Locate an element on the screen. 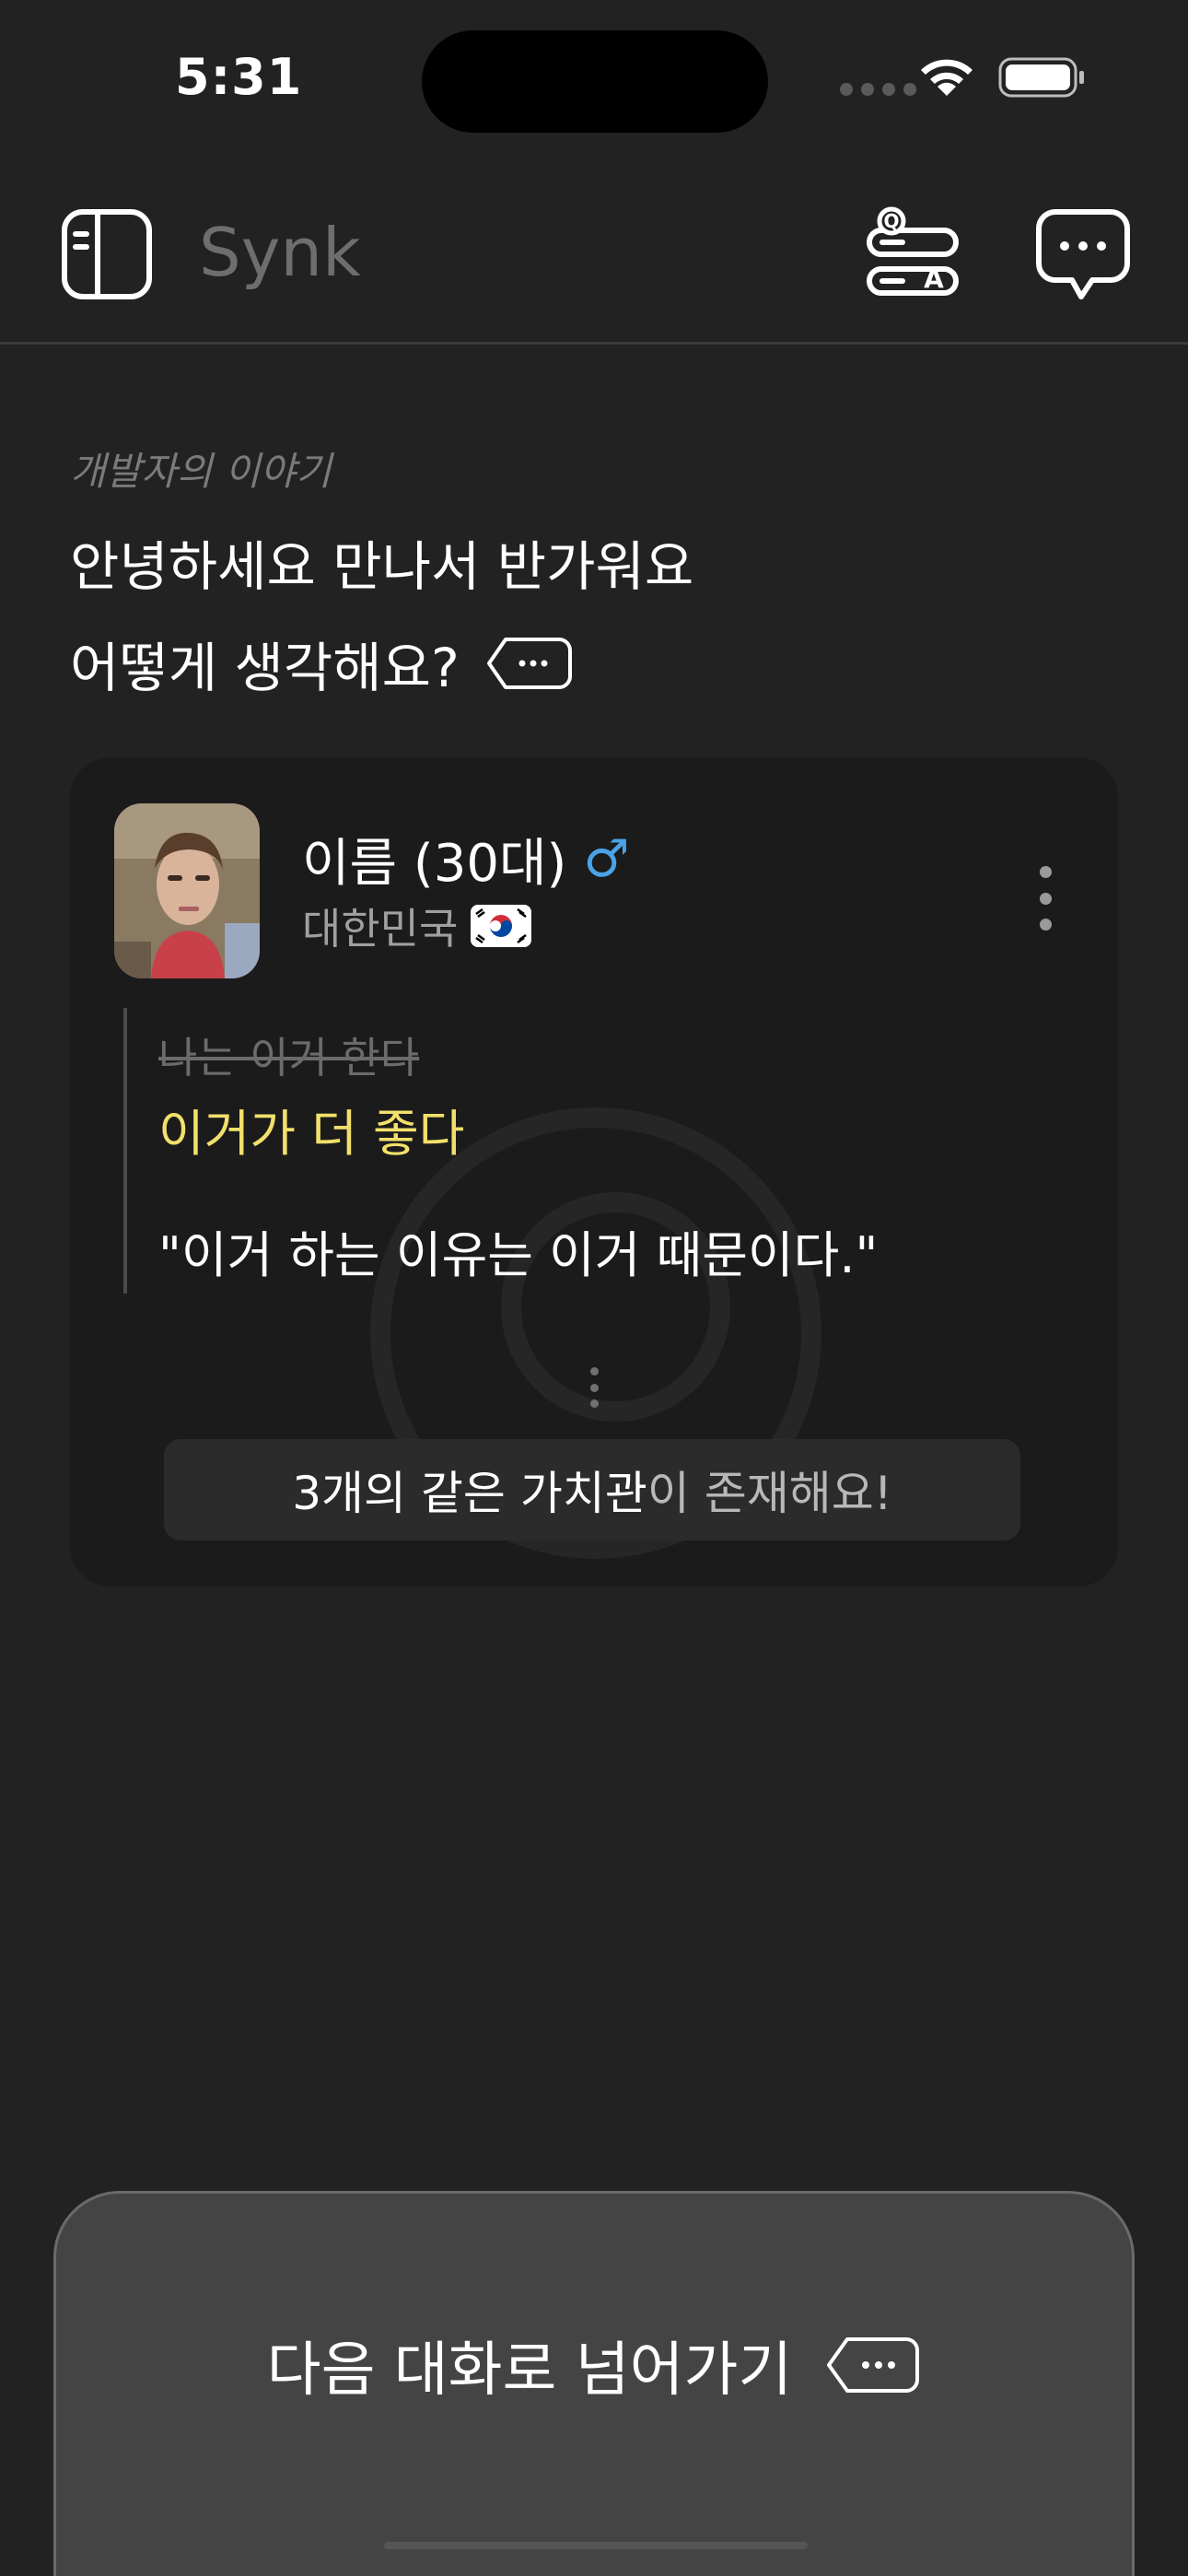 Image resolution: width=1188 pixels, height=2576 pixels. korea-flag-icon is located at coordinates (502, 926).